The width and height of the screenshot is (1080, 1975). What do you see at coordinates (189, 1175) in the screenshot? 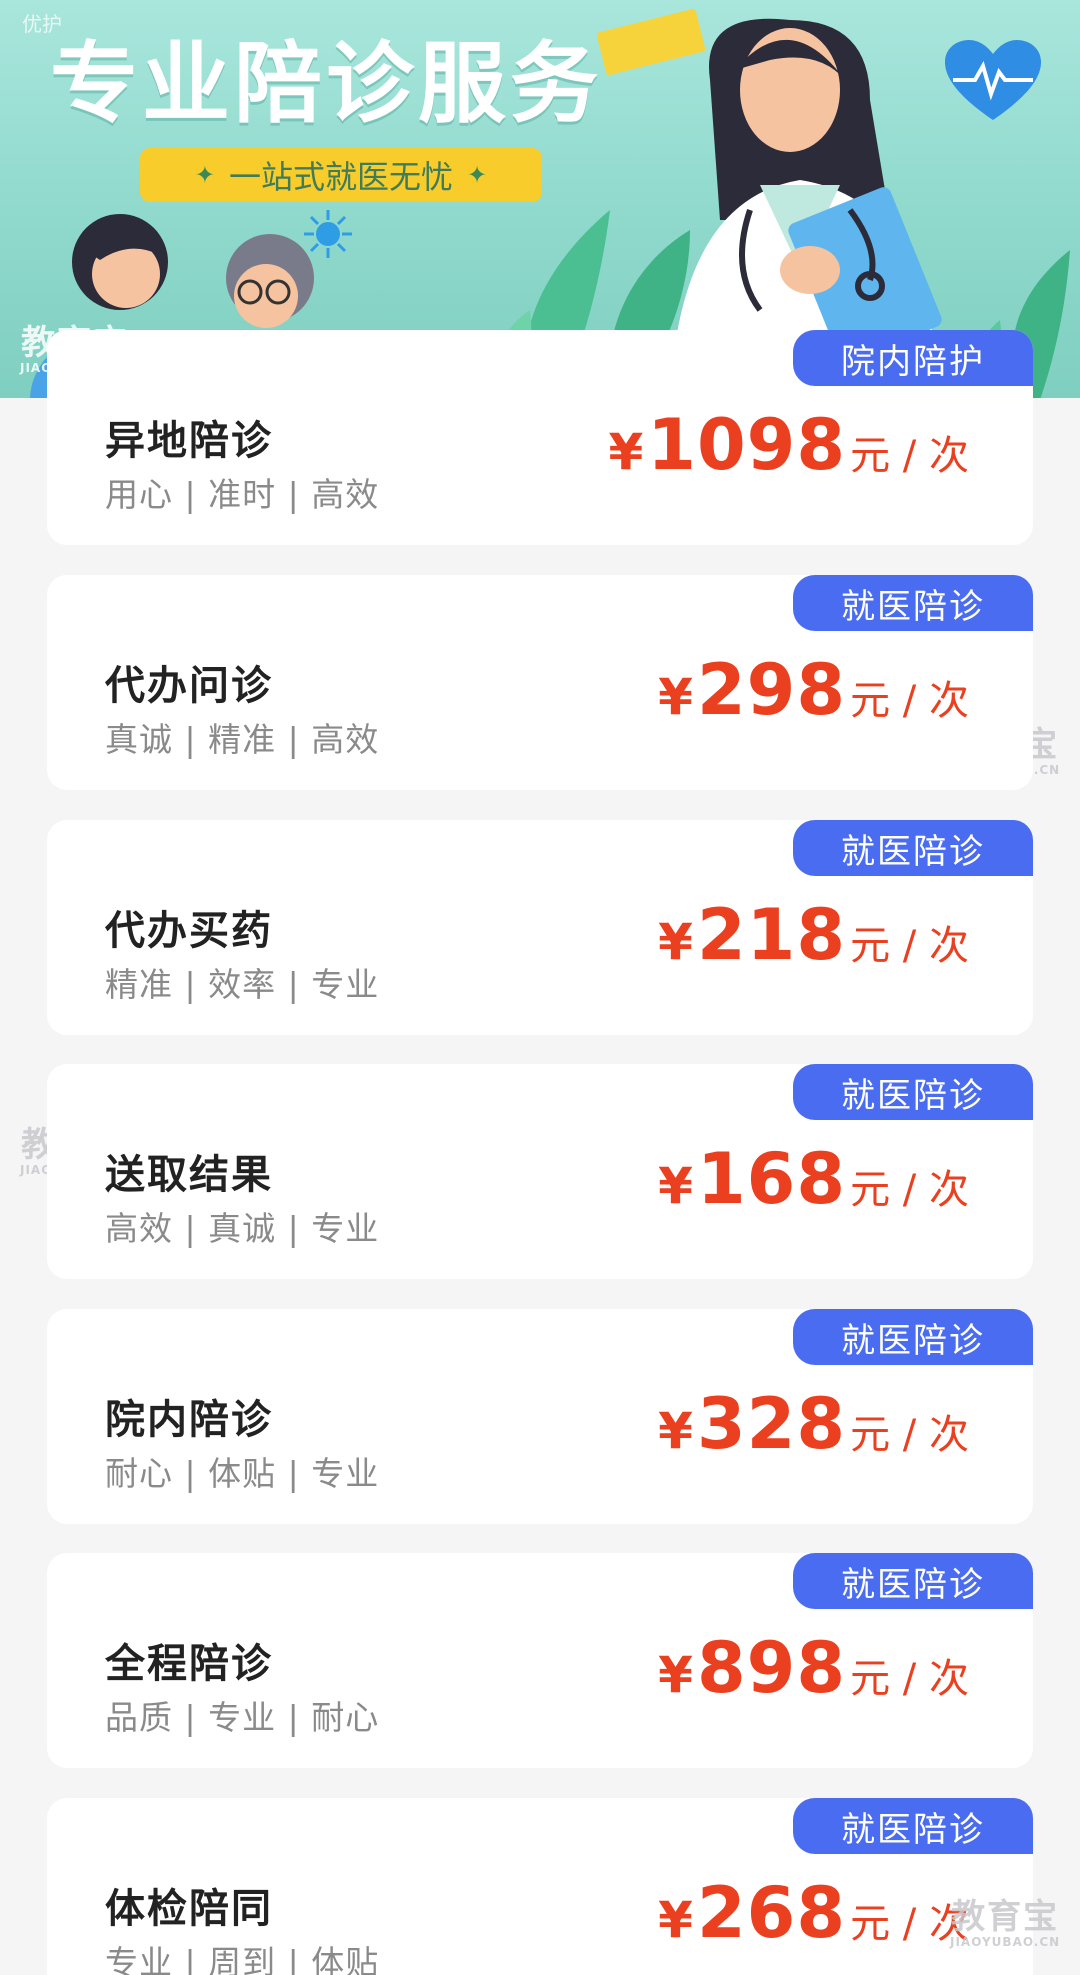
I see `service-name: 送取结果` at bounding box center [189, 1175].